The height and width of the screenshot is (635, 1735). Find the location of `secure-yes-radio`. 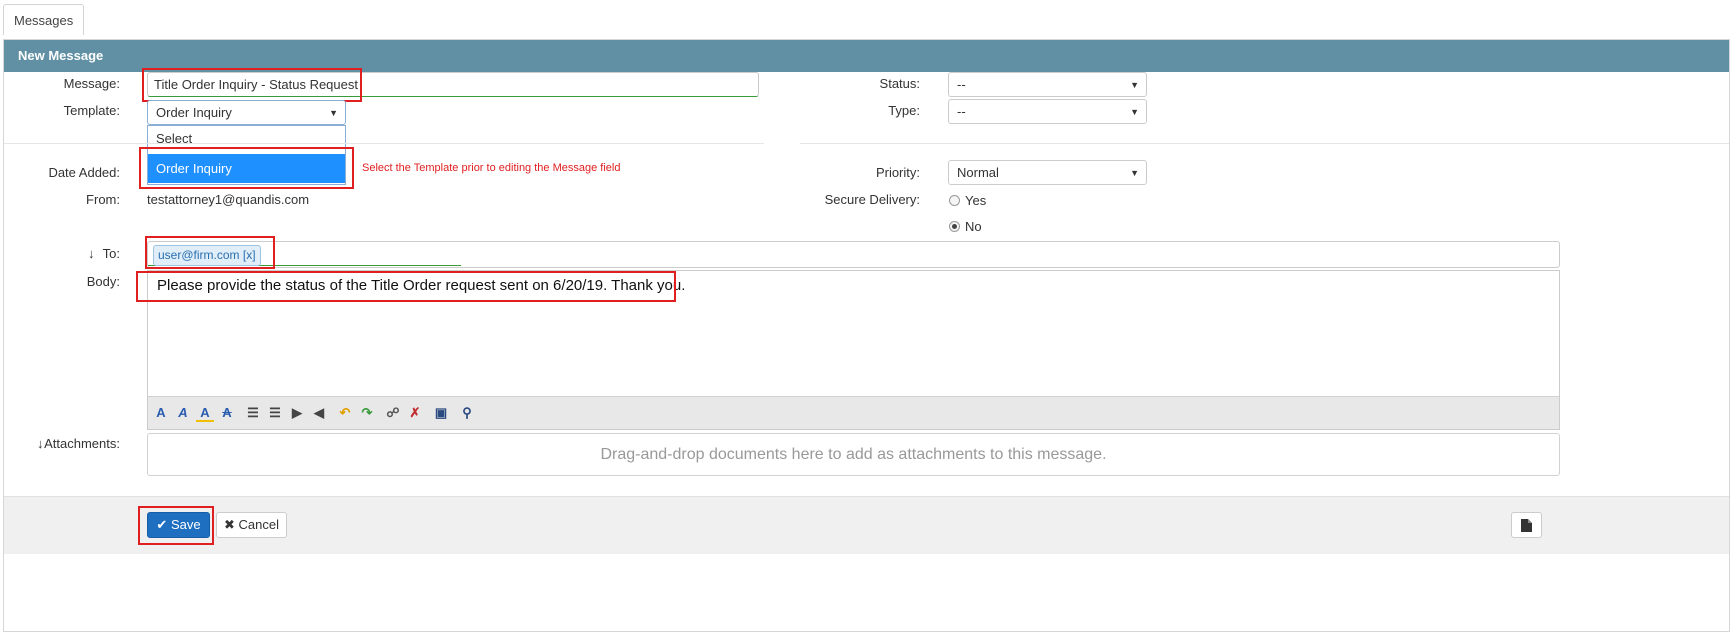

secure-yes-radio is located at coordinates (954, 200).